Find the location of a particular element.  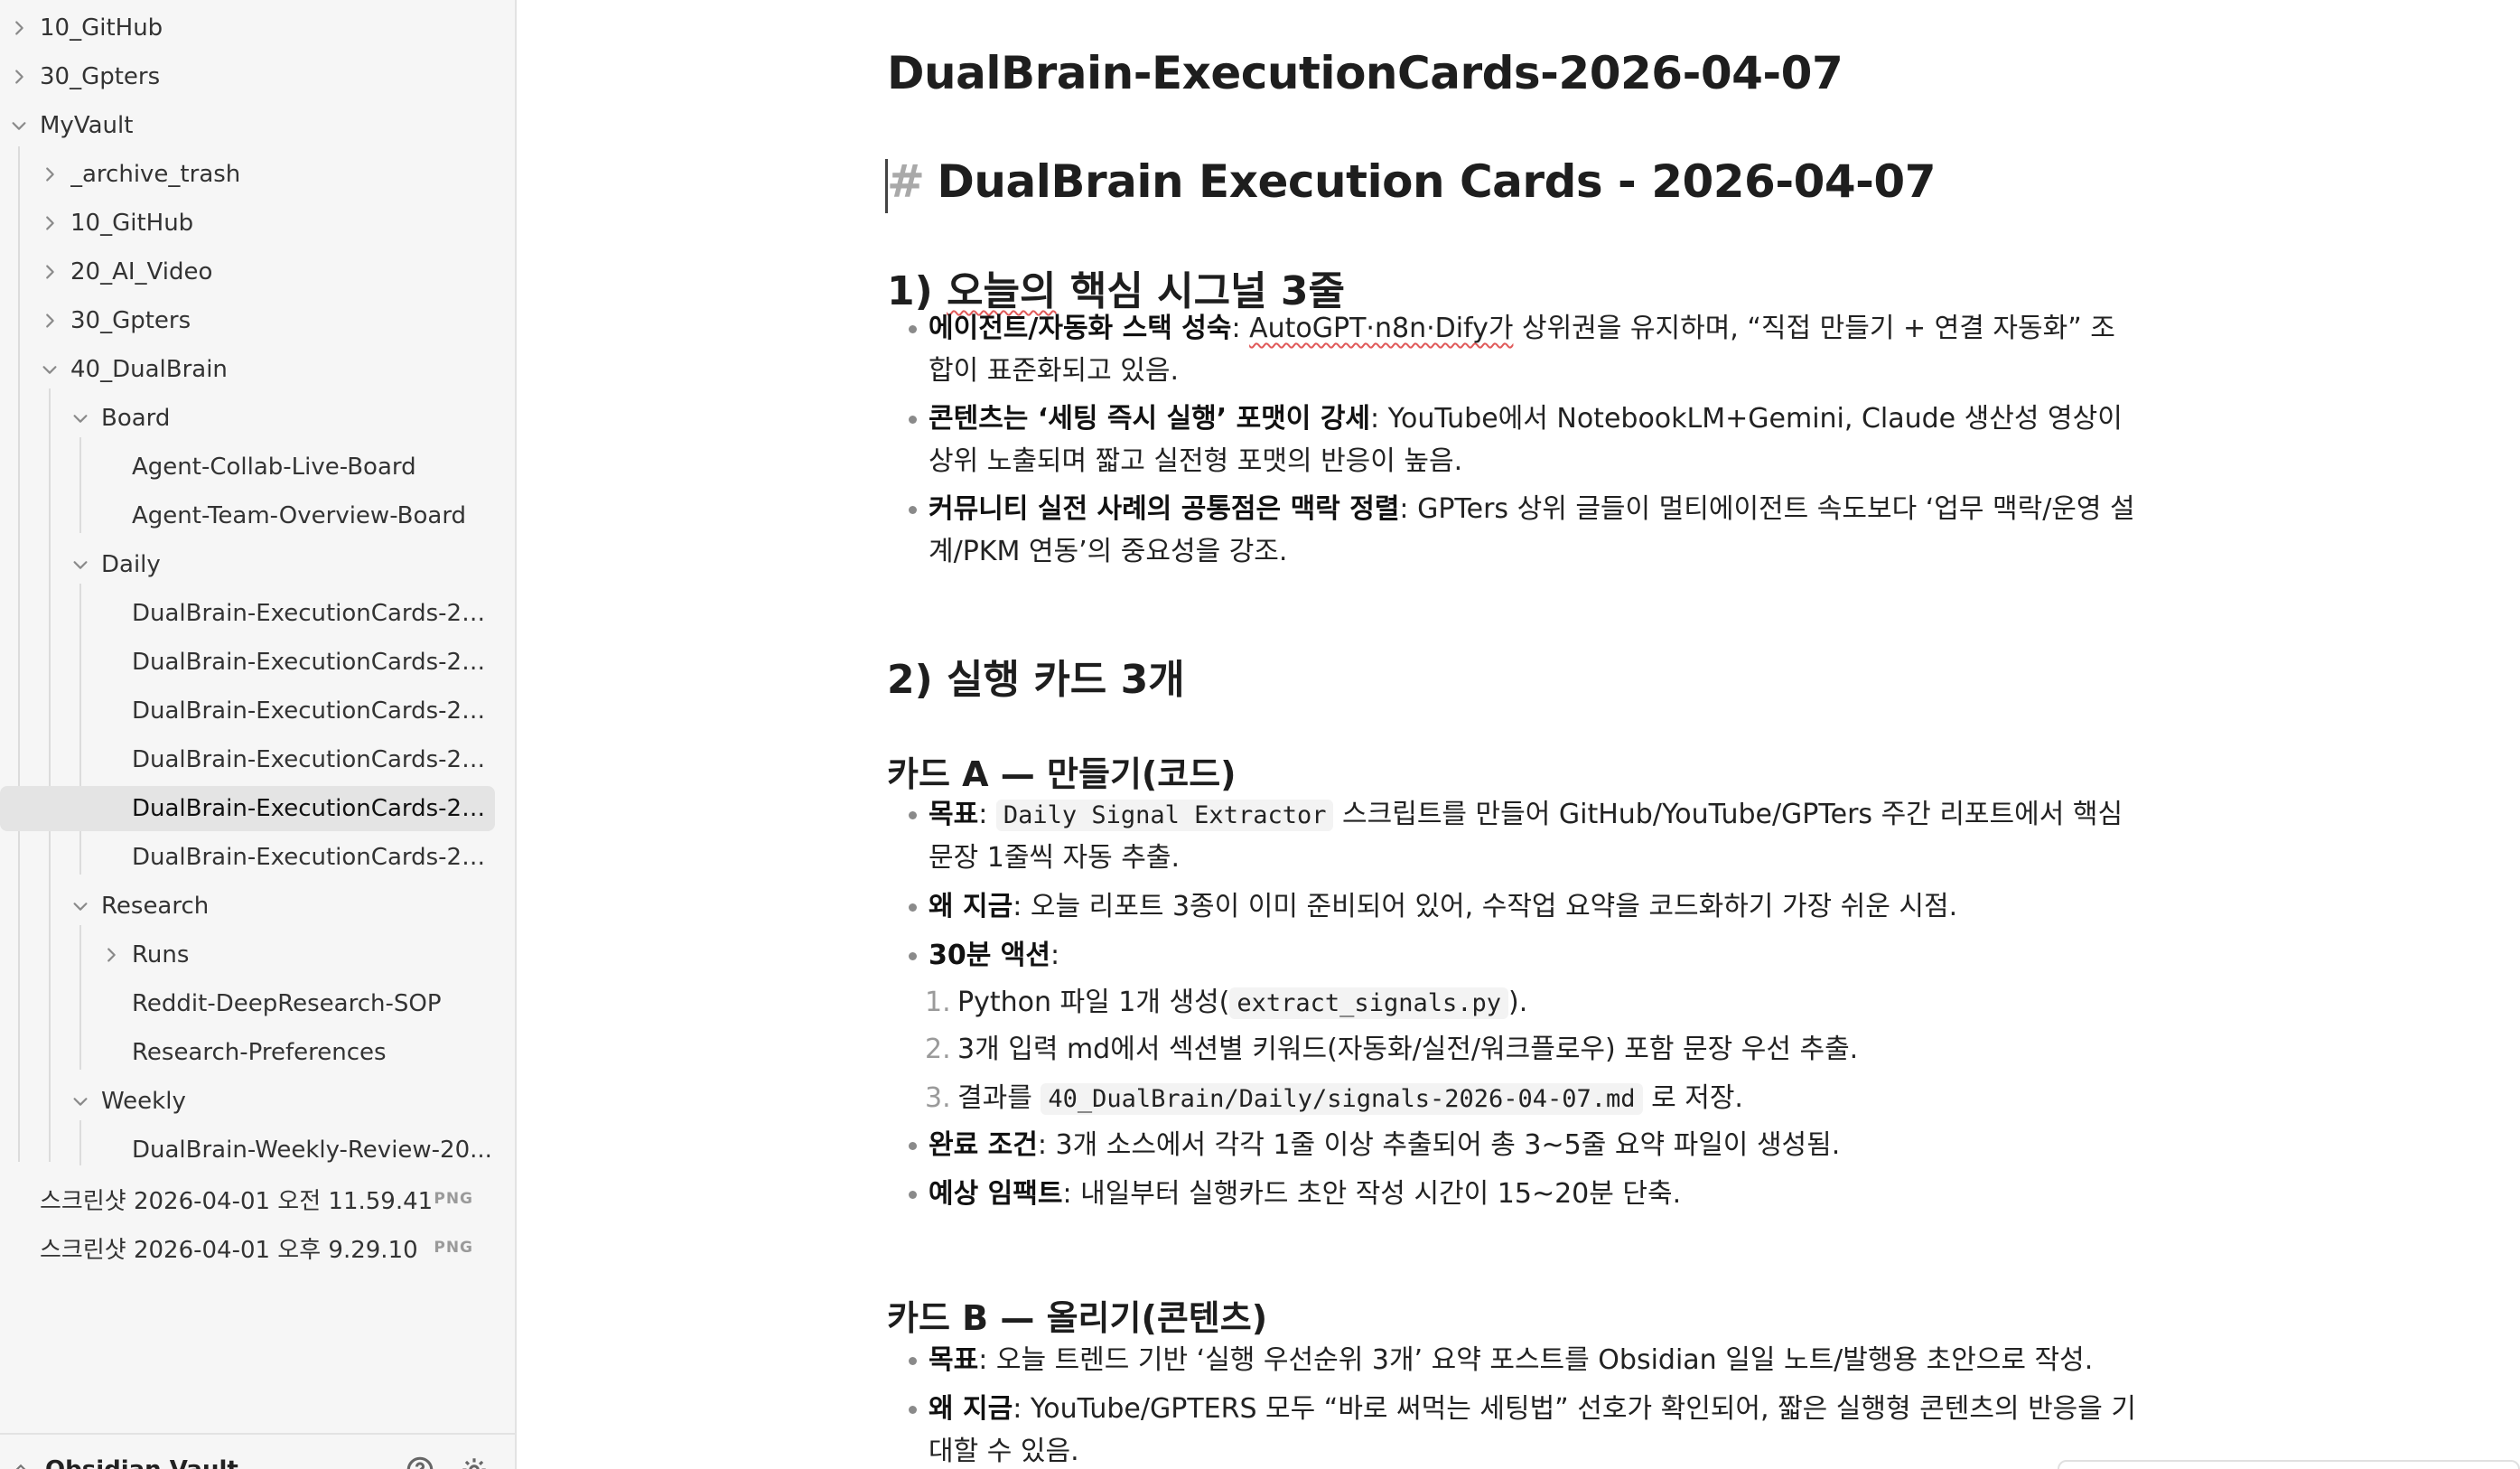

step-text: ). is located at coordinates (1518, 1003).